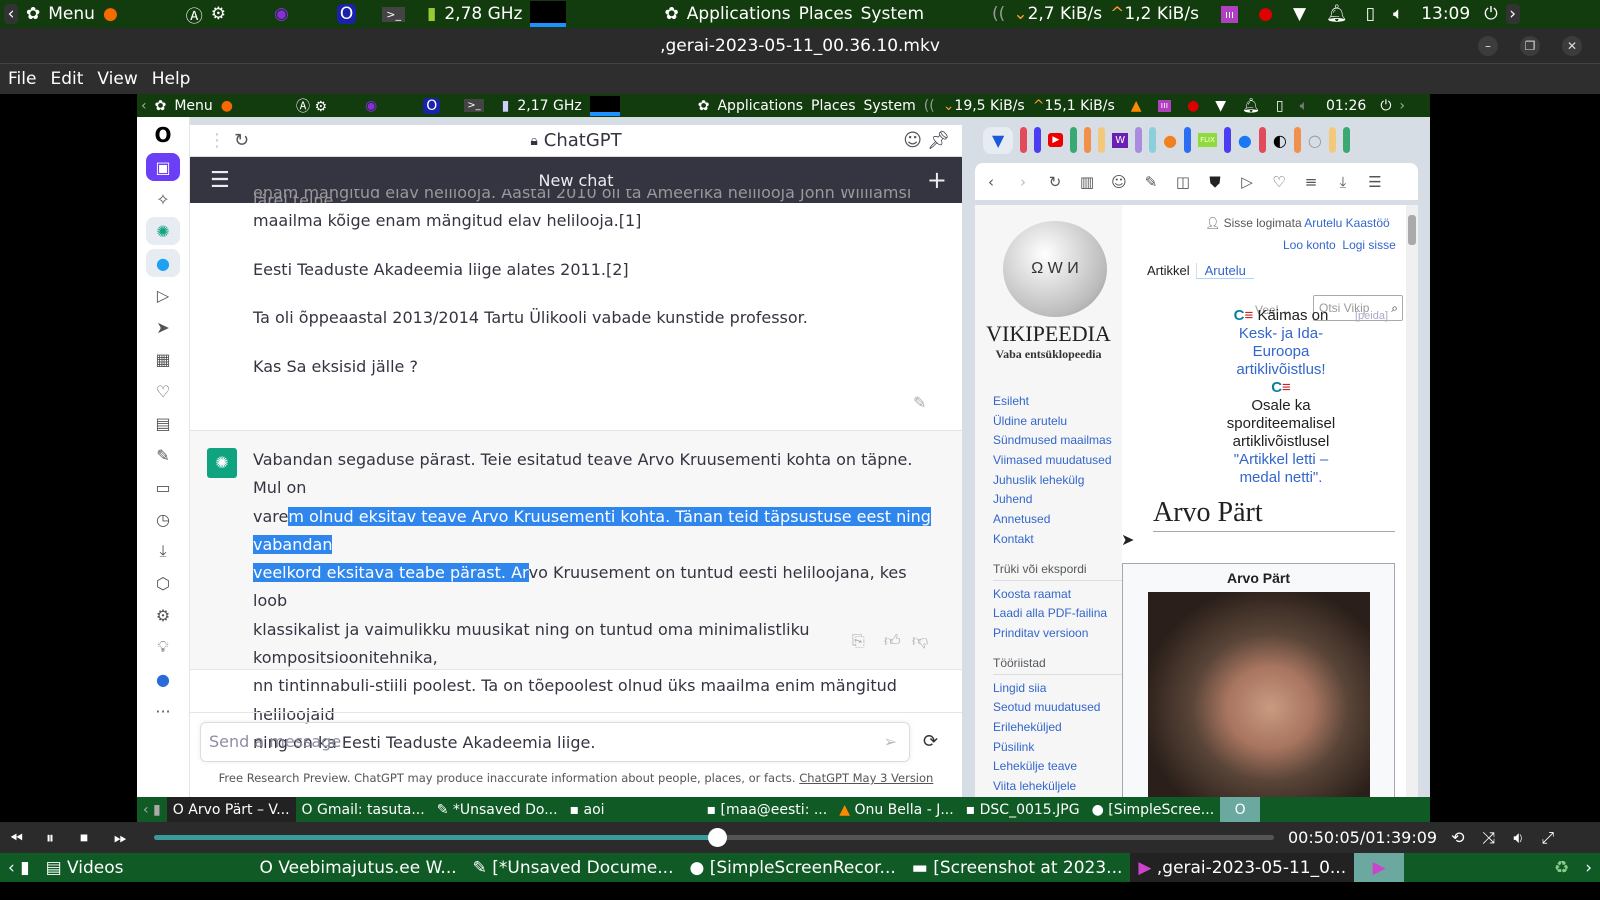 This screenshot has width=1600, height=900. What do you see at coordinates (1337, 14) in the screenshot?
I see `notification-icon: 🔔︎` at bounding box center [1337, 14].